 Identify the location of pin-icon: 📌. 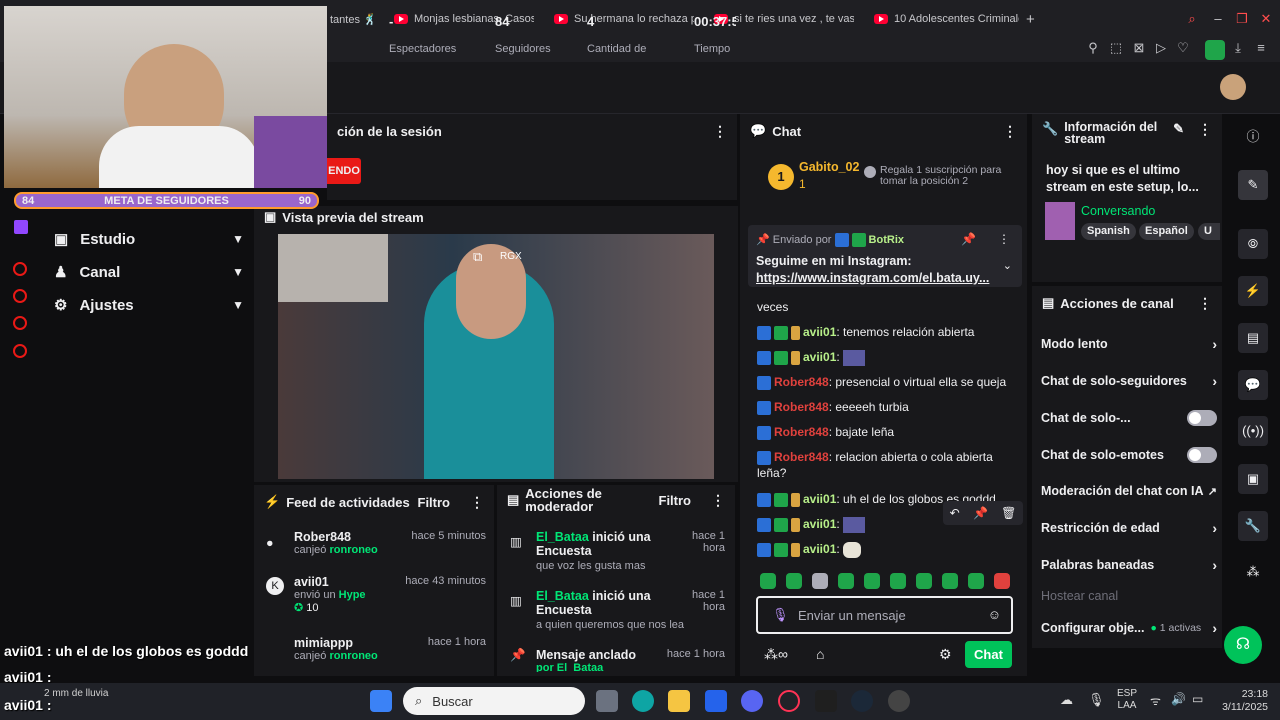
(980, 513).